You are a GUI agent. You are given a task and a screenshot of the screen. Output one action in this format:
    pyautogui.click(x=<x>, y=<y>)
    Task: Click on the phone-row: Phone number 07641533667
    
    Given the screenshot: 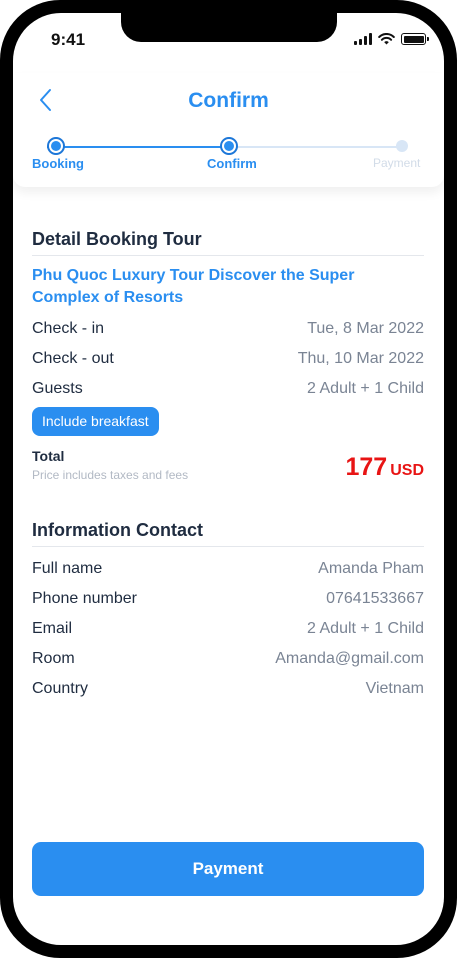 What is the action you would take?
    pyautogui.click(x=228, y=599)
    